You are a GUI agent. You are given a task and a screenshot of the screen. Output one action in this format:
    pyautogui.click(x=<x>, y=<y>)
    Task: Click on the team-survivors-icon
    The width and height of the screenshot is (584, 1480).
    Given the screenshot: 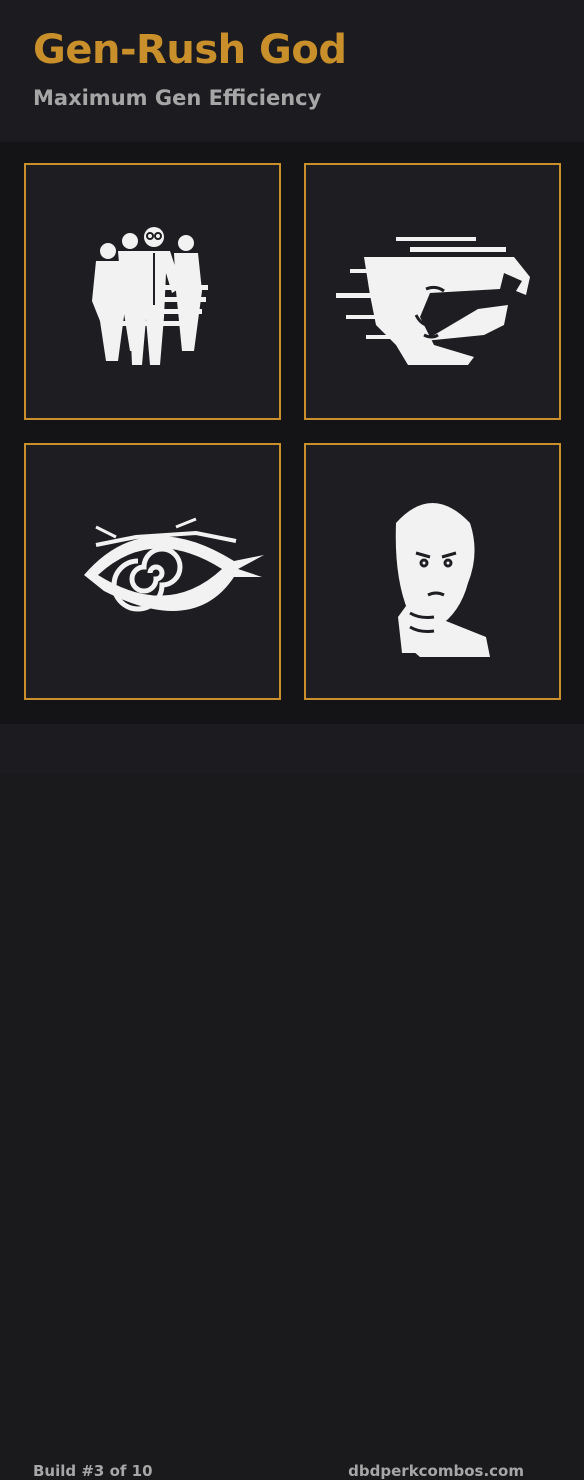 What is the action you would take?
    pyautogui.click(x=150, y=296)
    